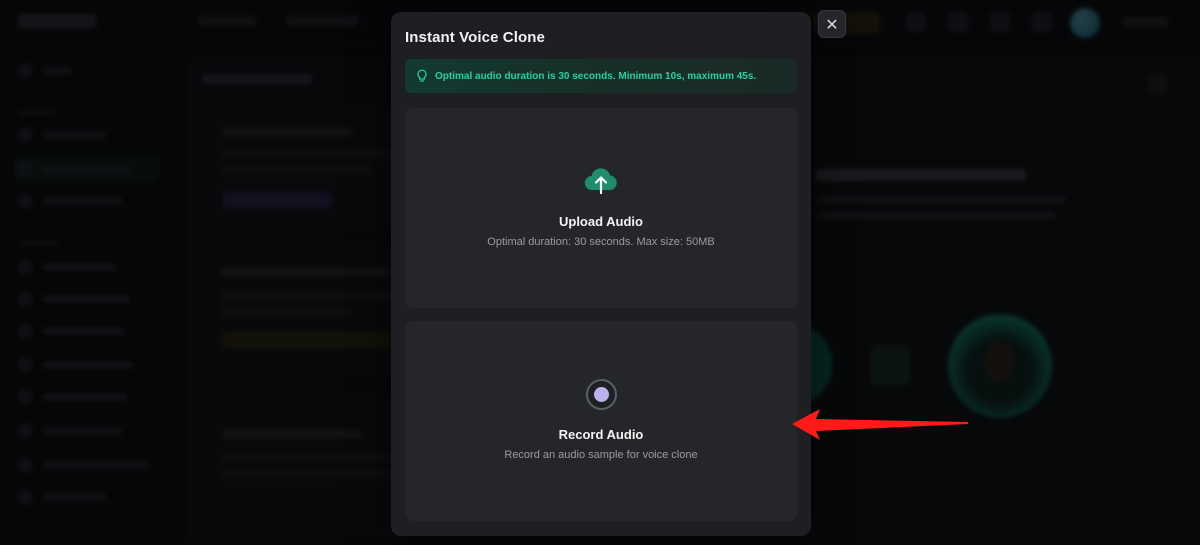  I want to click on close-dialog-button: ✕, so click(832, 24).